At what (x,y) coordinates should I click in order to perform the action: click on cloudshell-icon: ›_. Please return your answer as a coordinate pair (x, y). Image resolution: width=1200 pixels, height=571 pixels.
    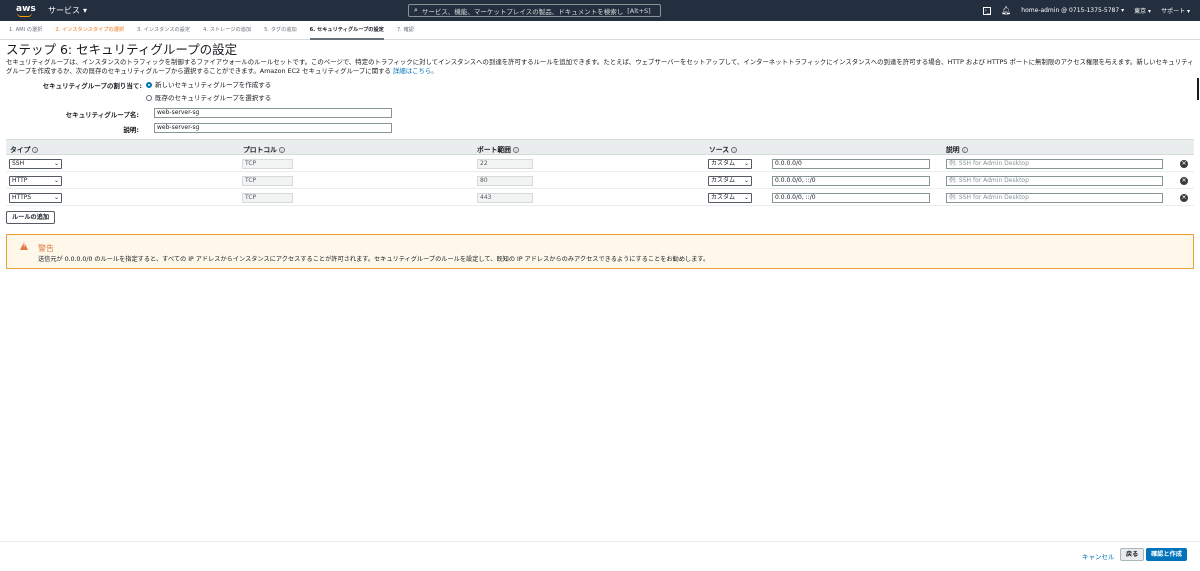
    Looking at the image, I should click on (987, 10).